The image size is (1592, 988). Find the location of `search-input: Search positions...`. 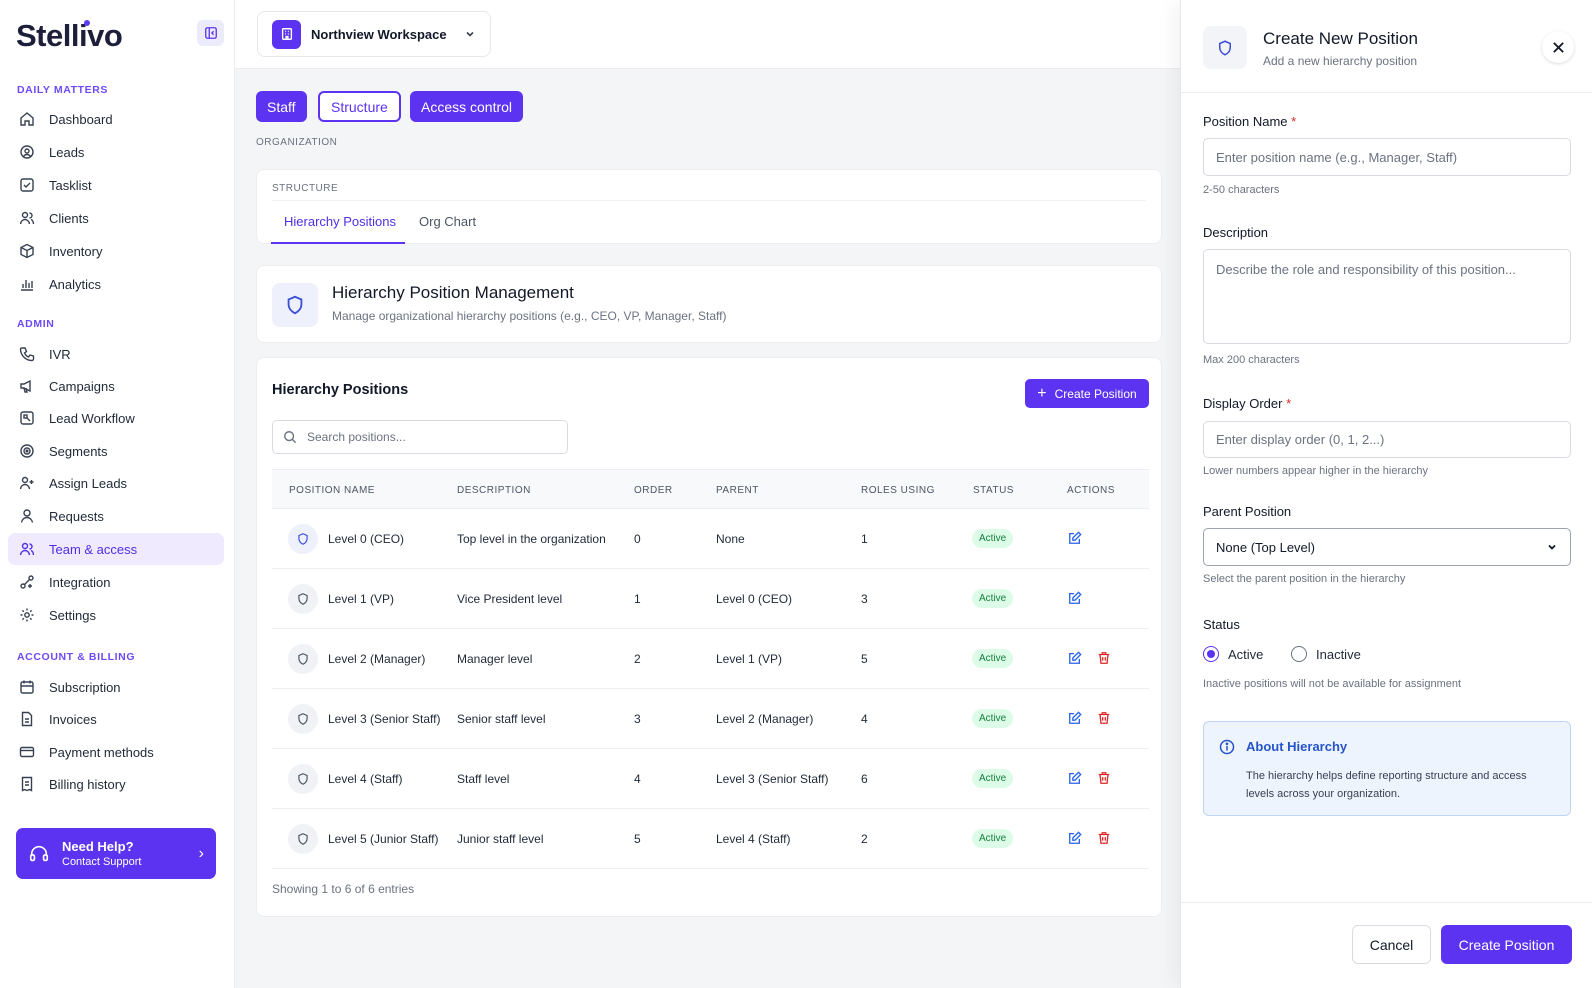

search-input: Search positions... is located at coordinates (420, 437).